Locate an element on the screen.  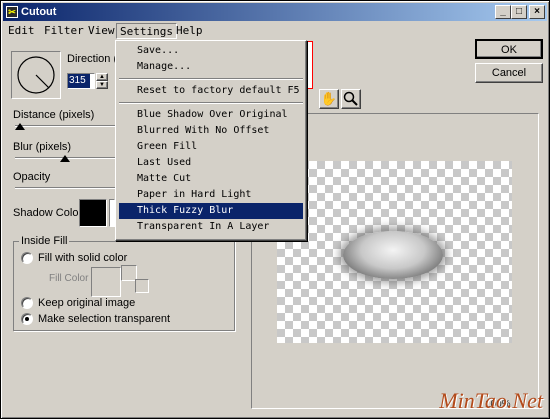
menu-filter: Filter is located at coordinates (64, 31).